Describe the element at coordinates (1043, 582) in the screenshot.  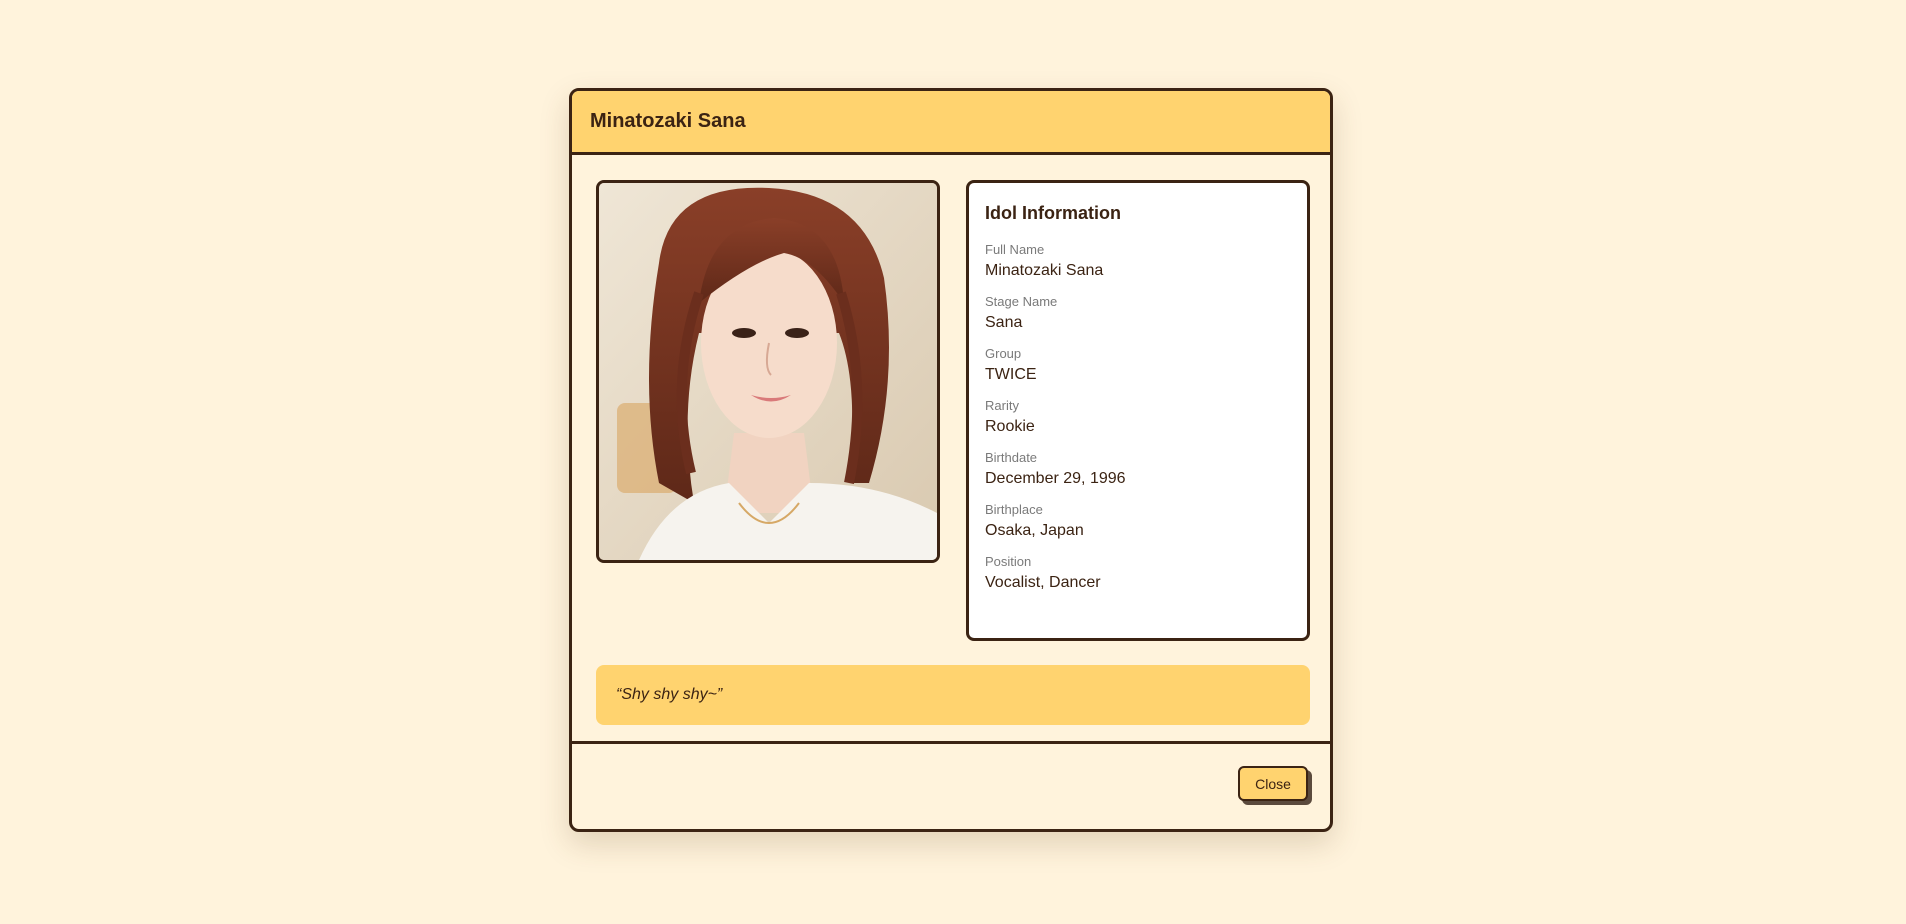
I see `field-value: Vocalist, Dancer` at that location.